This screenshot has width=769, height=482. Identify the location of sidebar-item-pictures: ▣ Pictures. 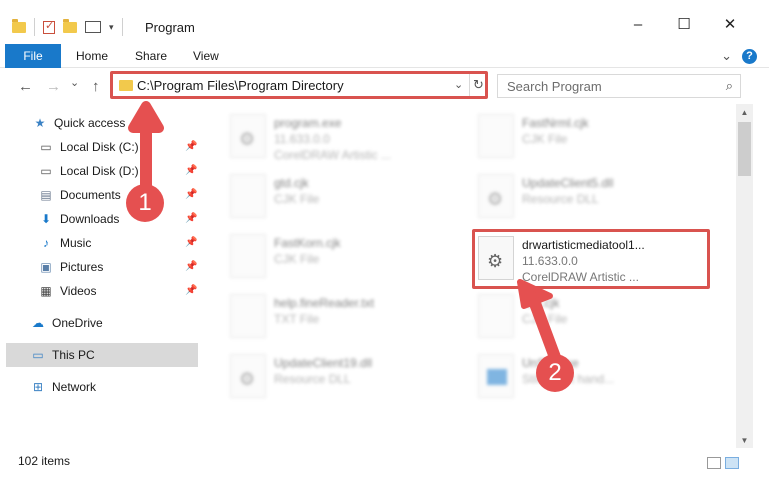
(70, 267).